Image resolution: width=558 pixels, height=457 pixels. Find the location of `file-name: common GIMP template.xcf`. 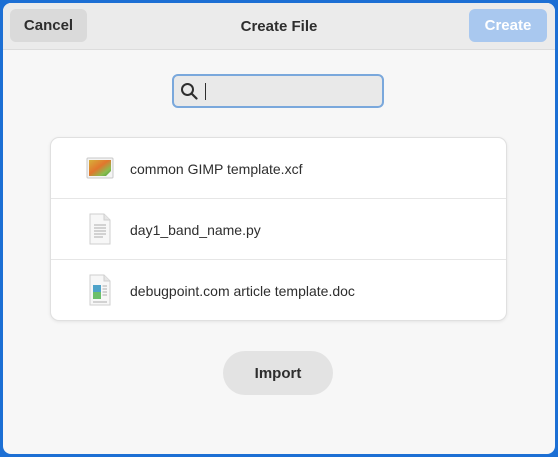

file-name: common GIMP template.xcf is located at coordinates (216, 168).